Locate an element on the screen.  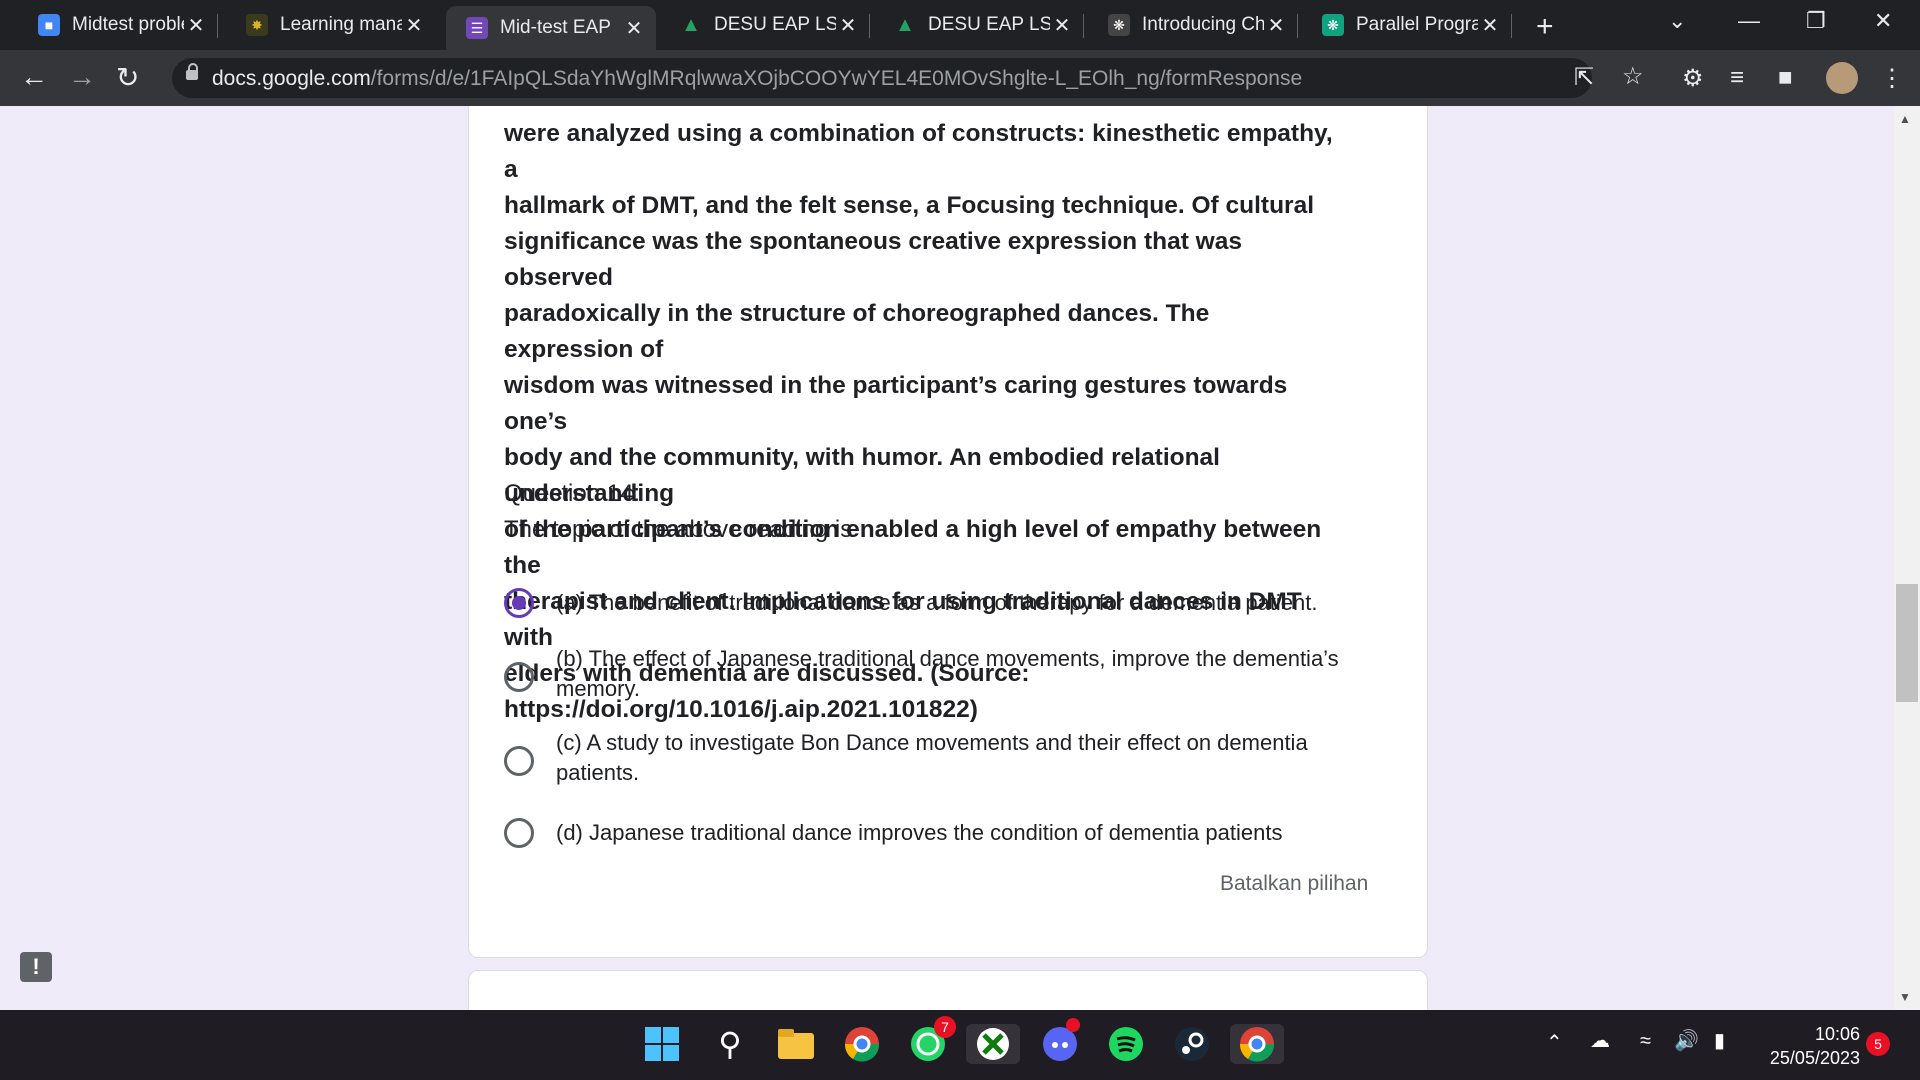
feedback-icon: ! is located at coordinates (36, 967).